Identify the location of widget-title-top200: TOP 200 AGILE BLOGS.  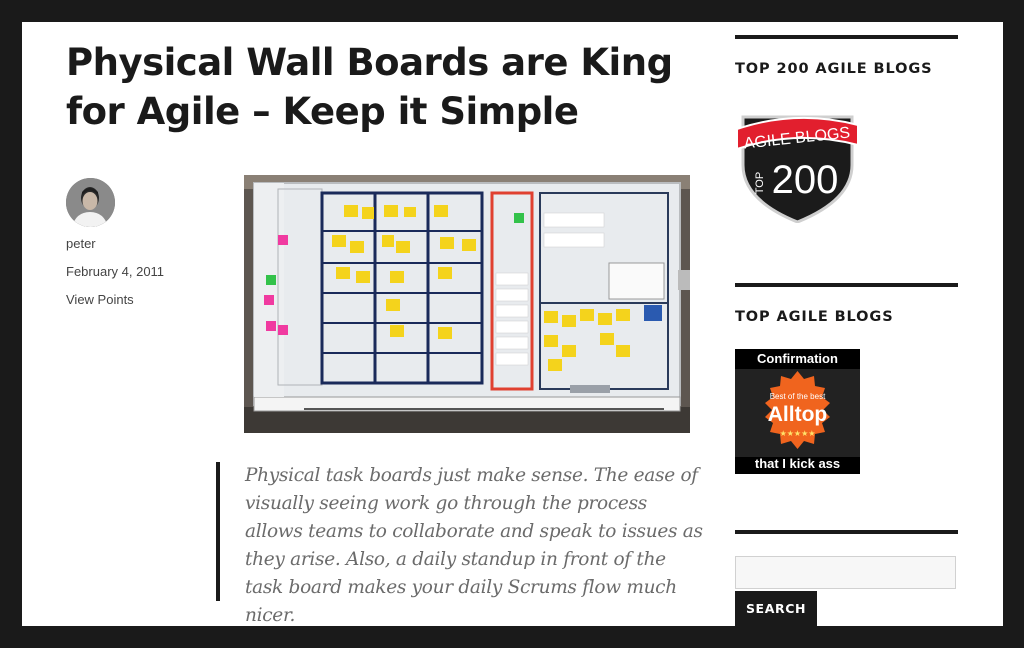
(834, 69).